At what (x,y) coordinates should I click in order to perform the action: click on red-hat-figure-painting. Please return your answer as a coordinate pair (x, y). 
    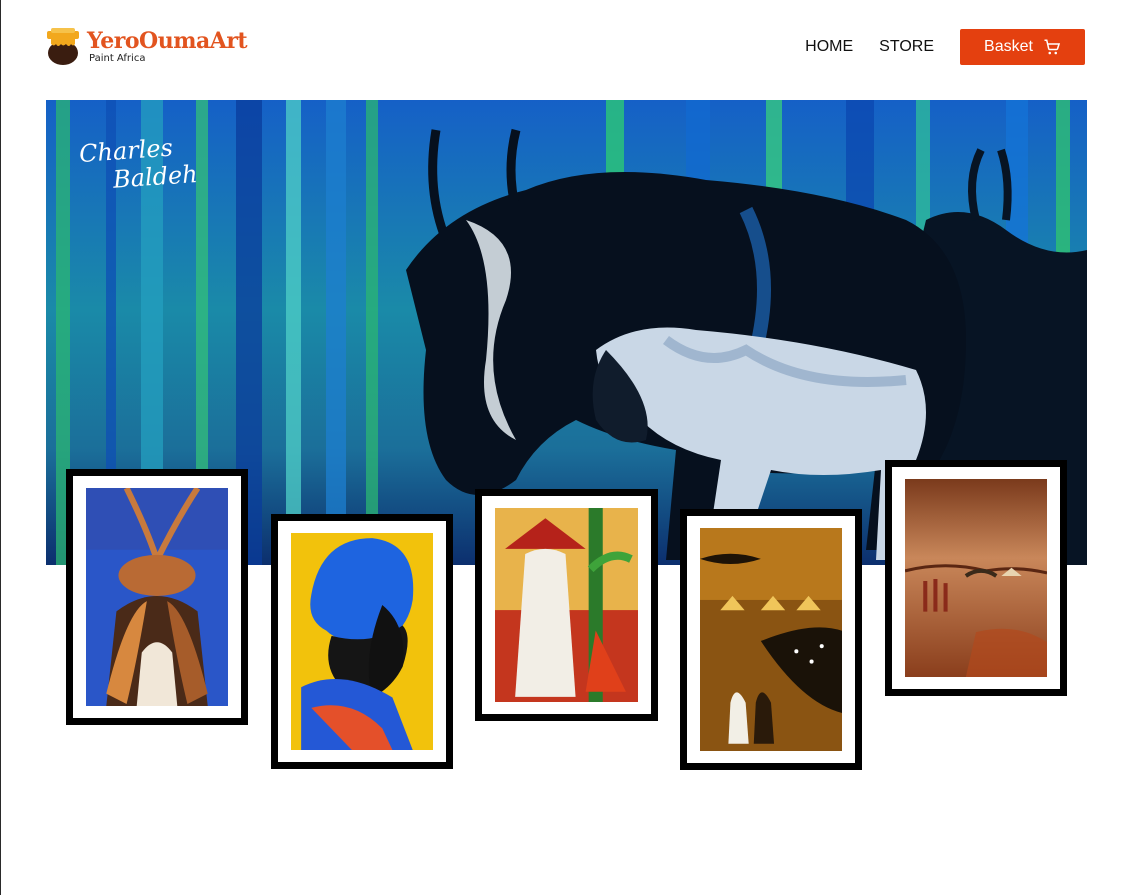
    Looking at the image, I should click on (566, 605).